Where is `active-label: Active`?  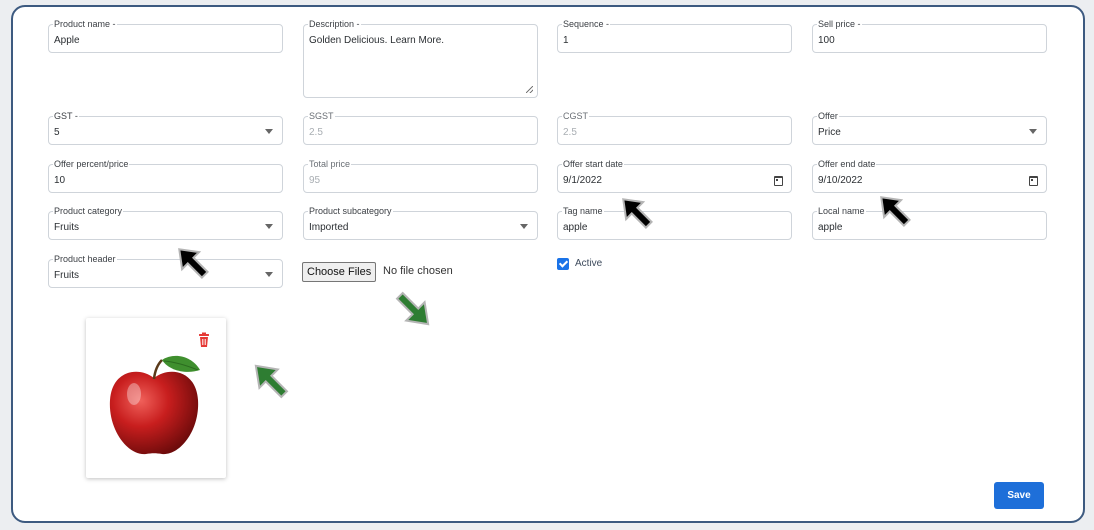 active-label: Active is located at coordinates (589, 263).